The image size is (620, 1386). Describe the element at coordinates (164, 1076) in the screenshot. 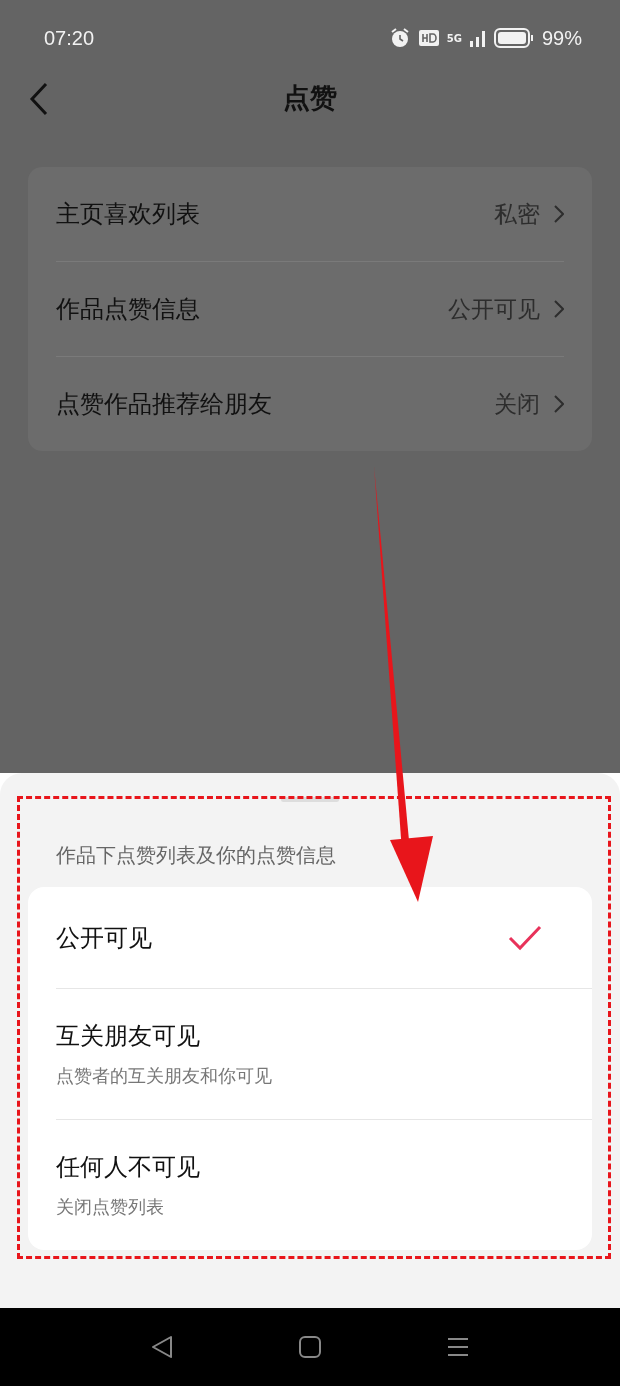

I see `option-description: 点赞者的互关朋友和你可见` at that location.